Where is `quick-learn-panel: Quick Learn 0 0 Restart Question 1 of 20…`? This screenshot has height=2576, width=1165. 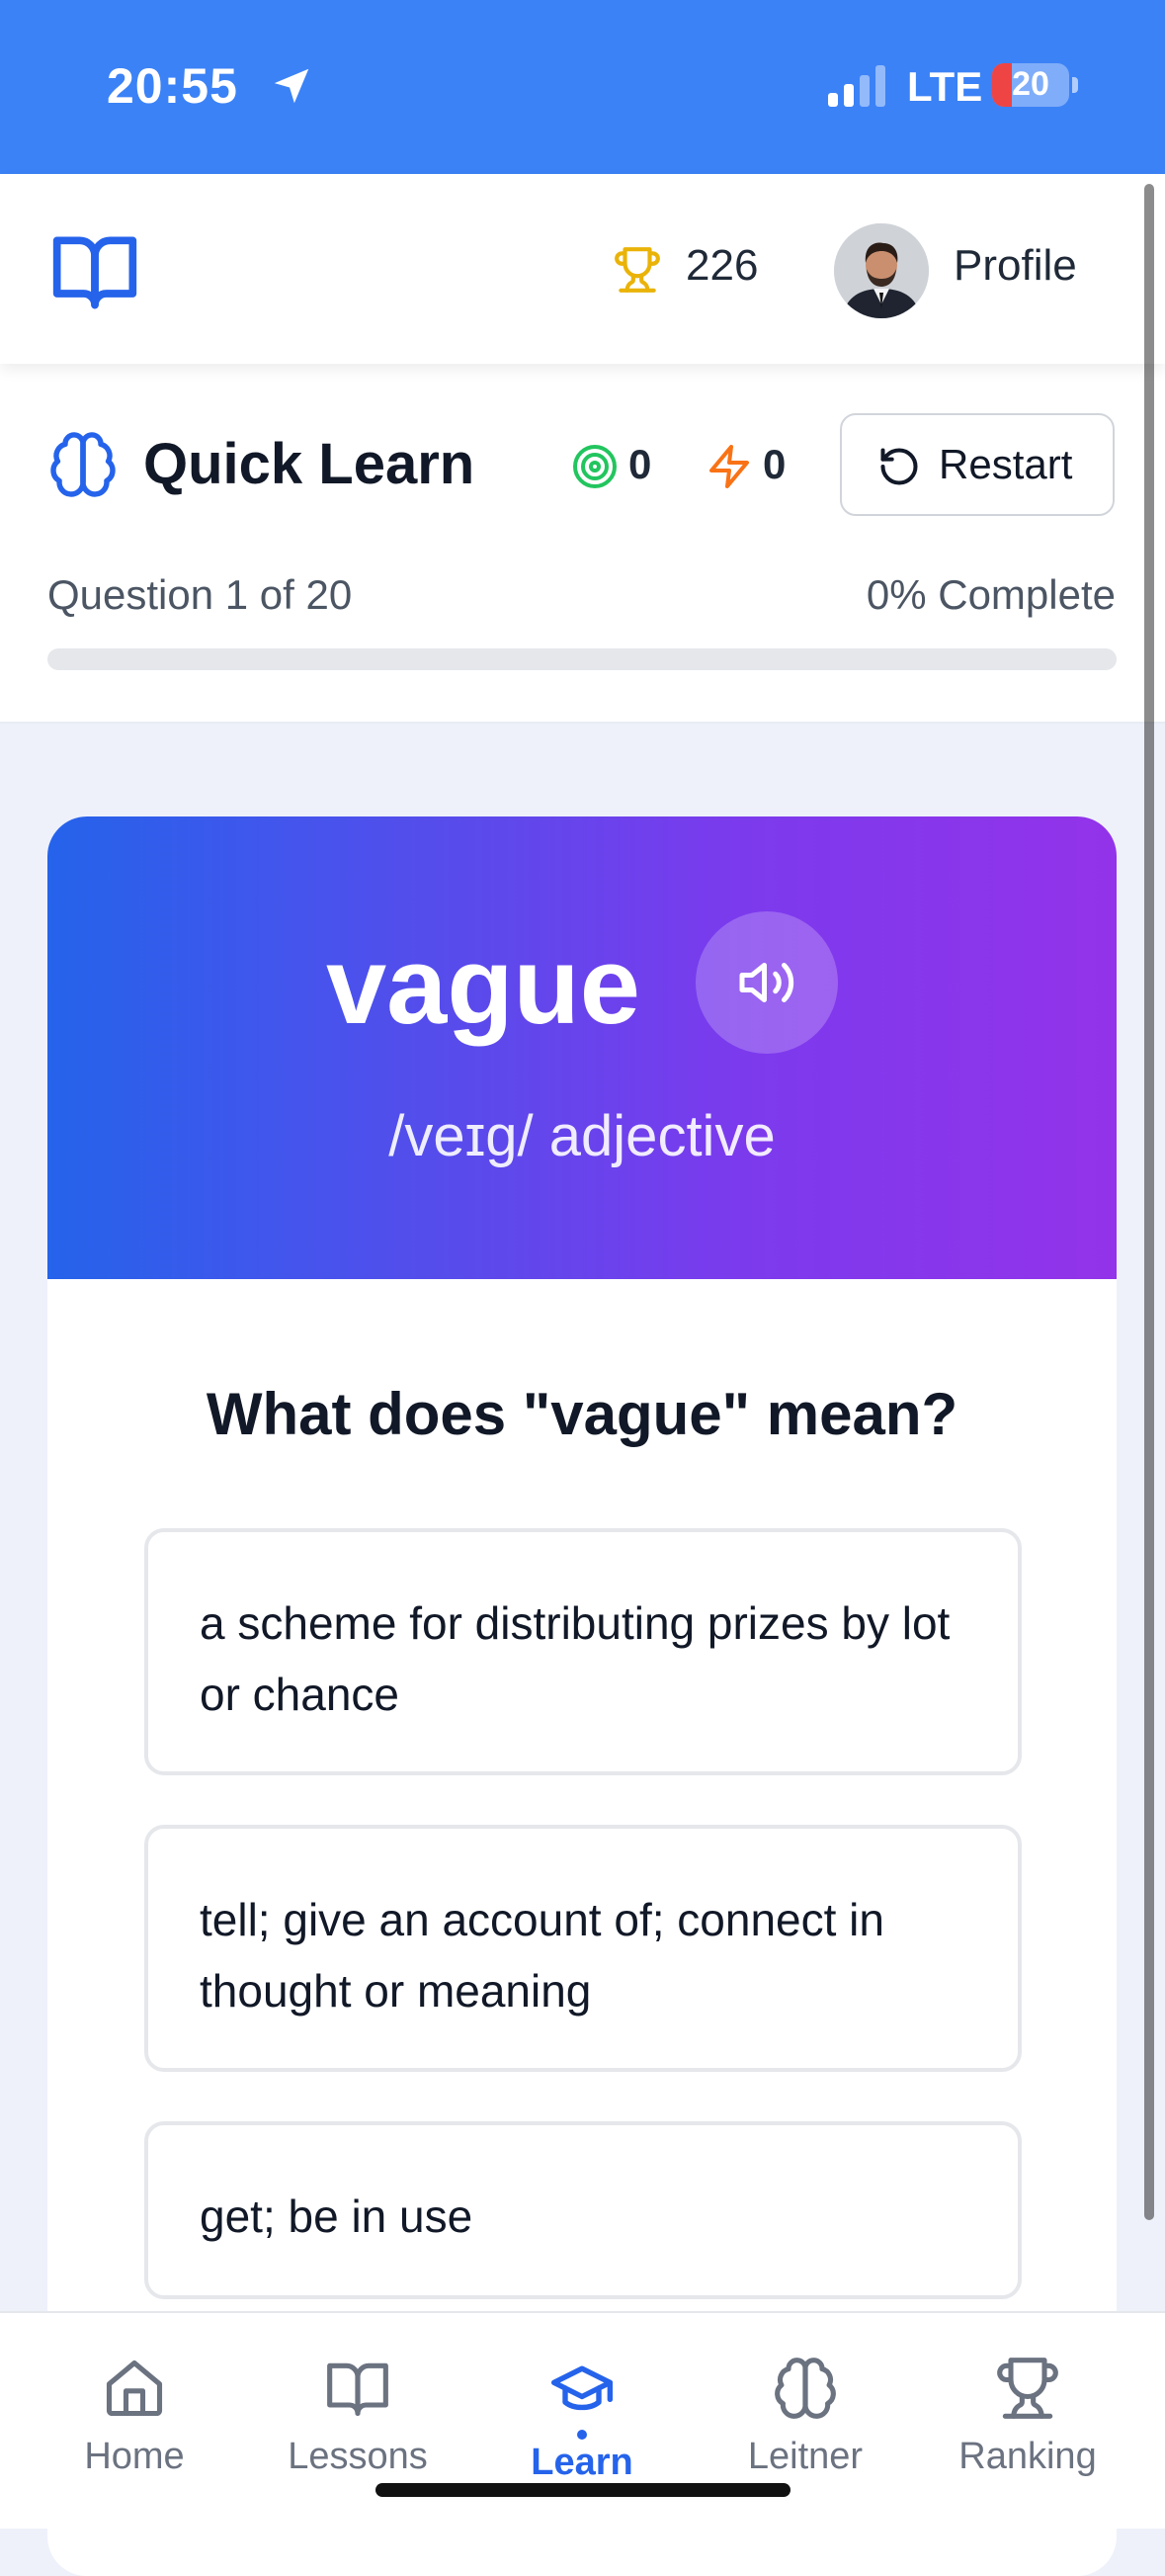 quick-learn-panel: Quick Learn 0 0 Restart Question 1 of 20… is located at coordinates (582, 544).